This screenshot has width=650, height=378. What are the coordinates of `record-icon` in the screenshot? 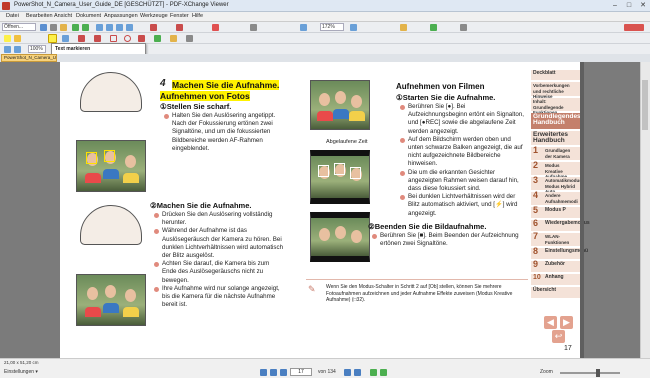 It's located at (215, 27).